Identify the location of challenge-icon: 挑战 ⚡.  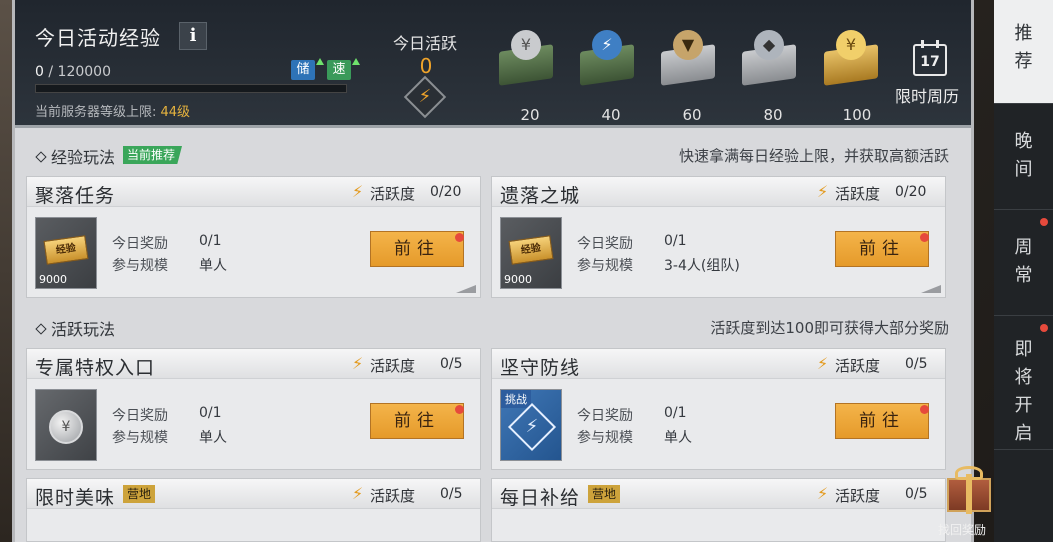
(531, 425).